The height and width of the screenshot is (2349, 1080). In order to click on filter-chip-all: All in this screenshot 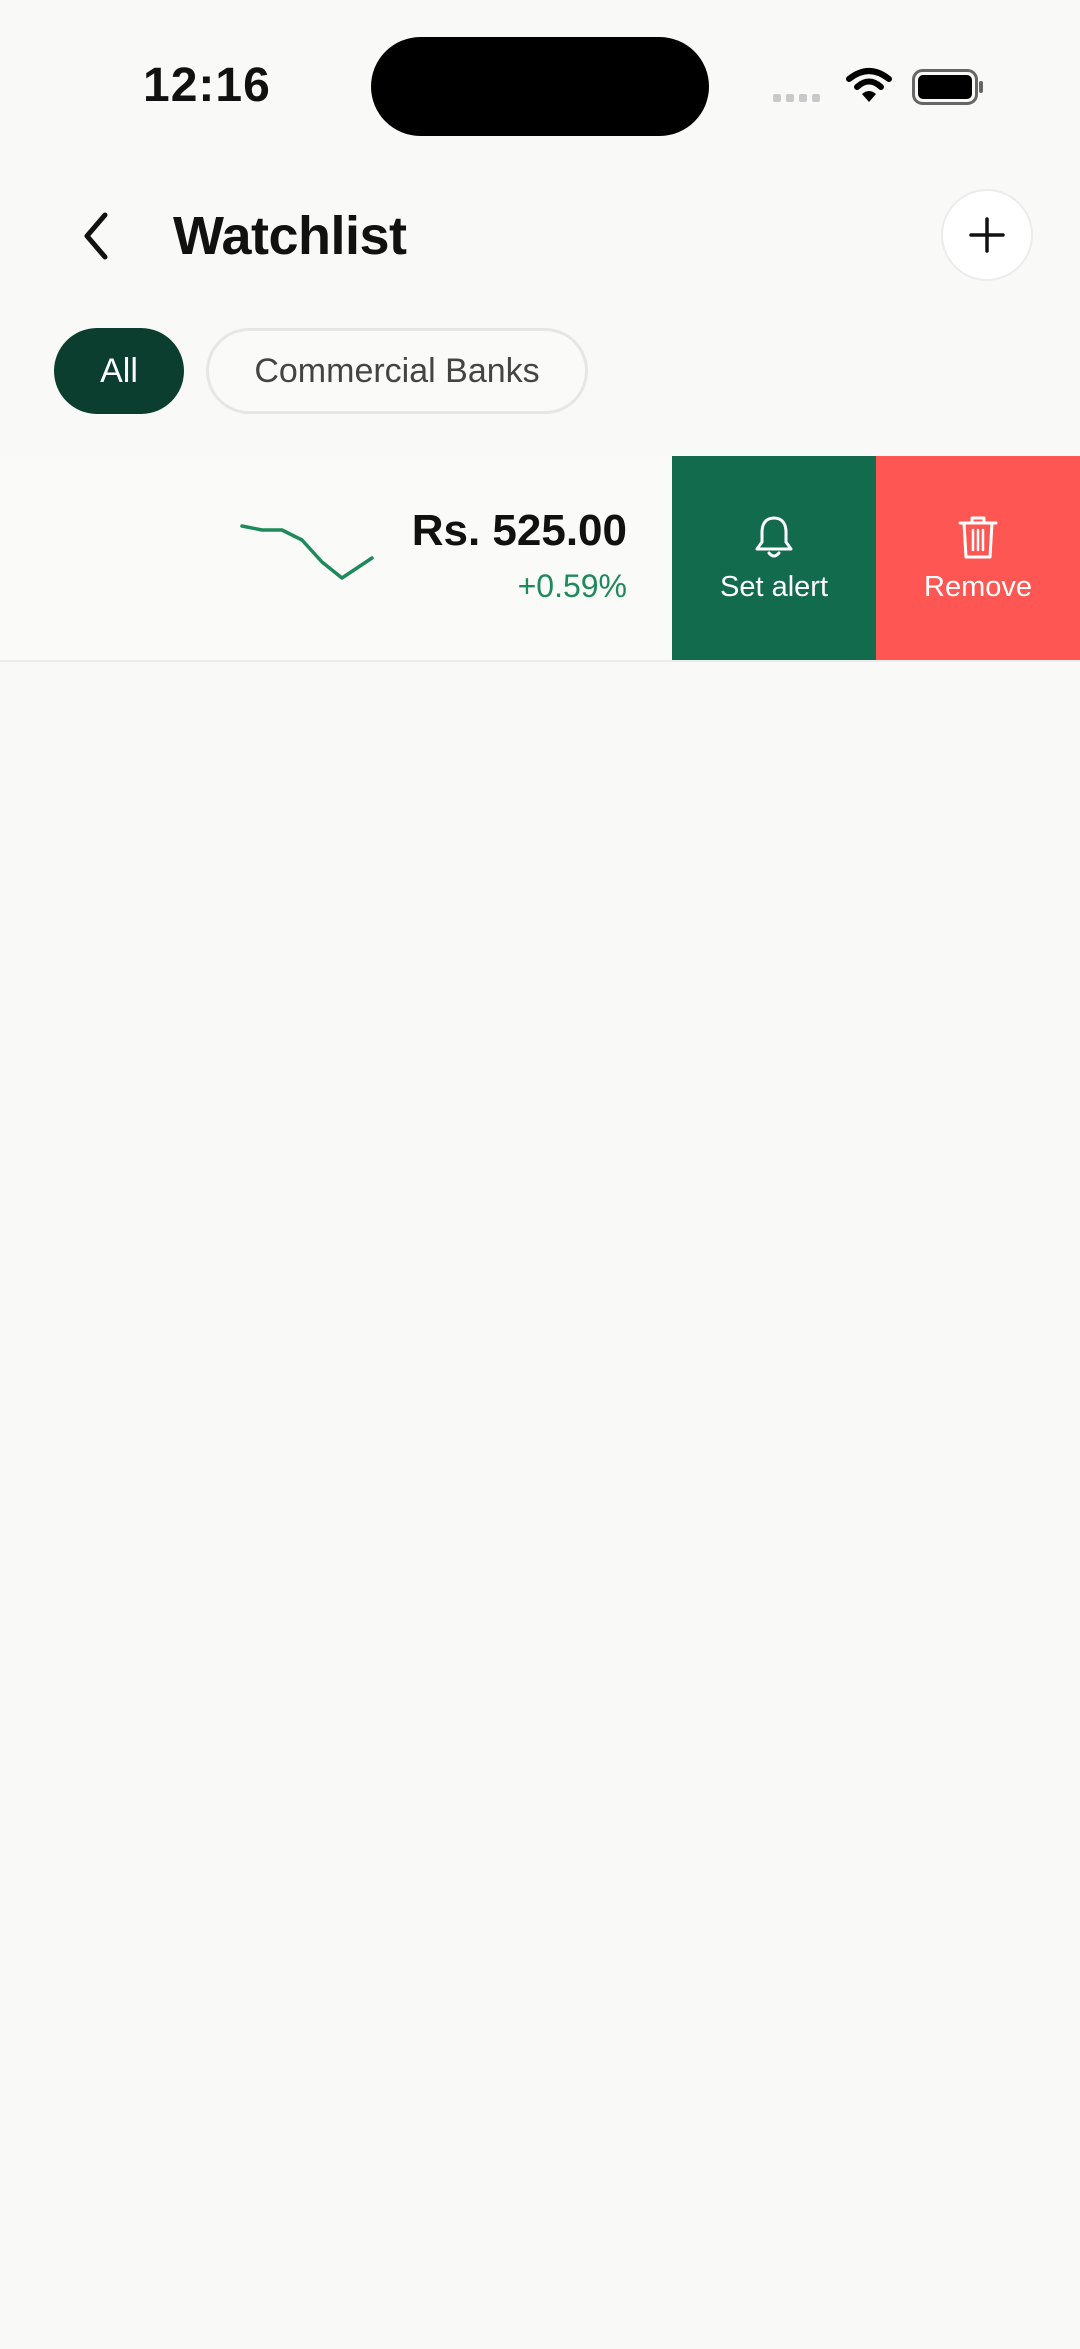, I will do `click(119, 371)`.